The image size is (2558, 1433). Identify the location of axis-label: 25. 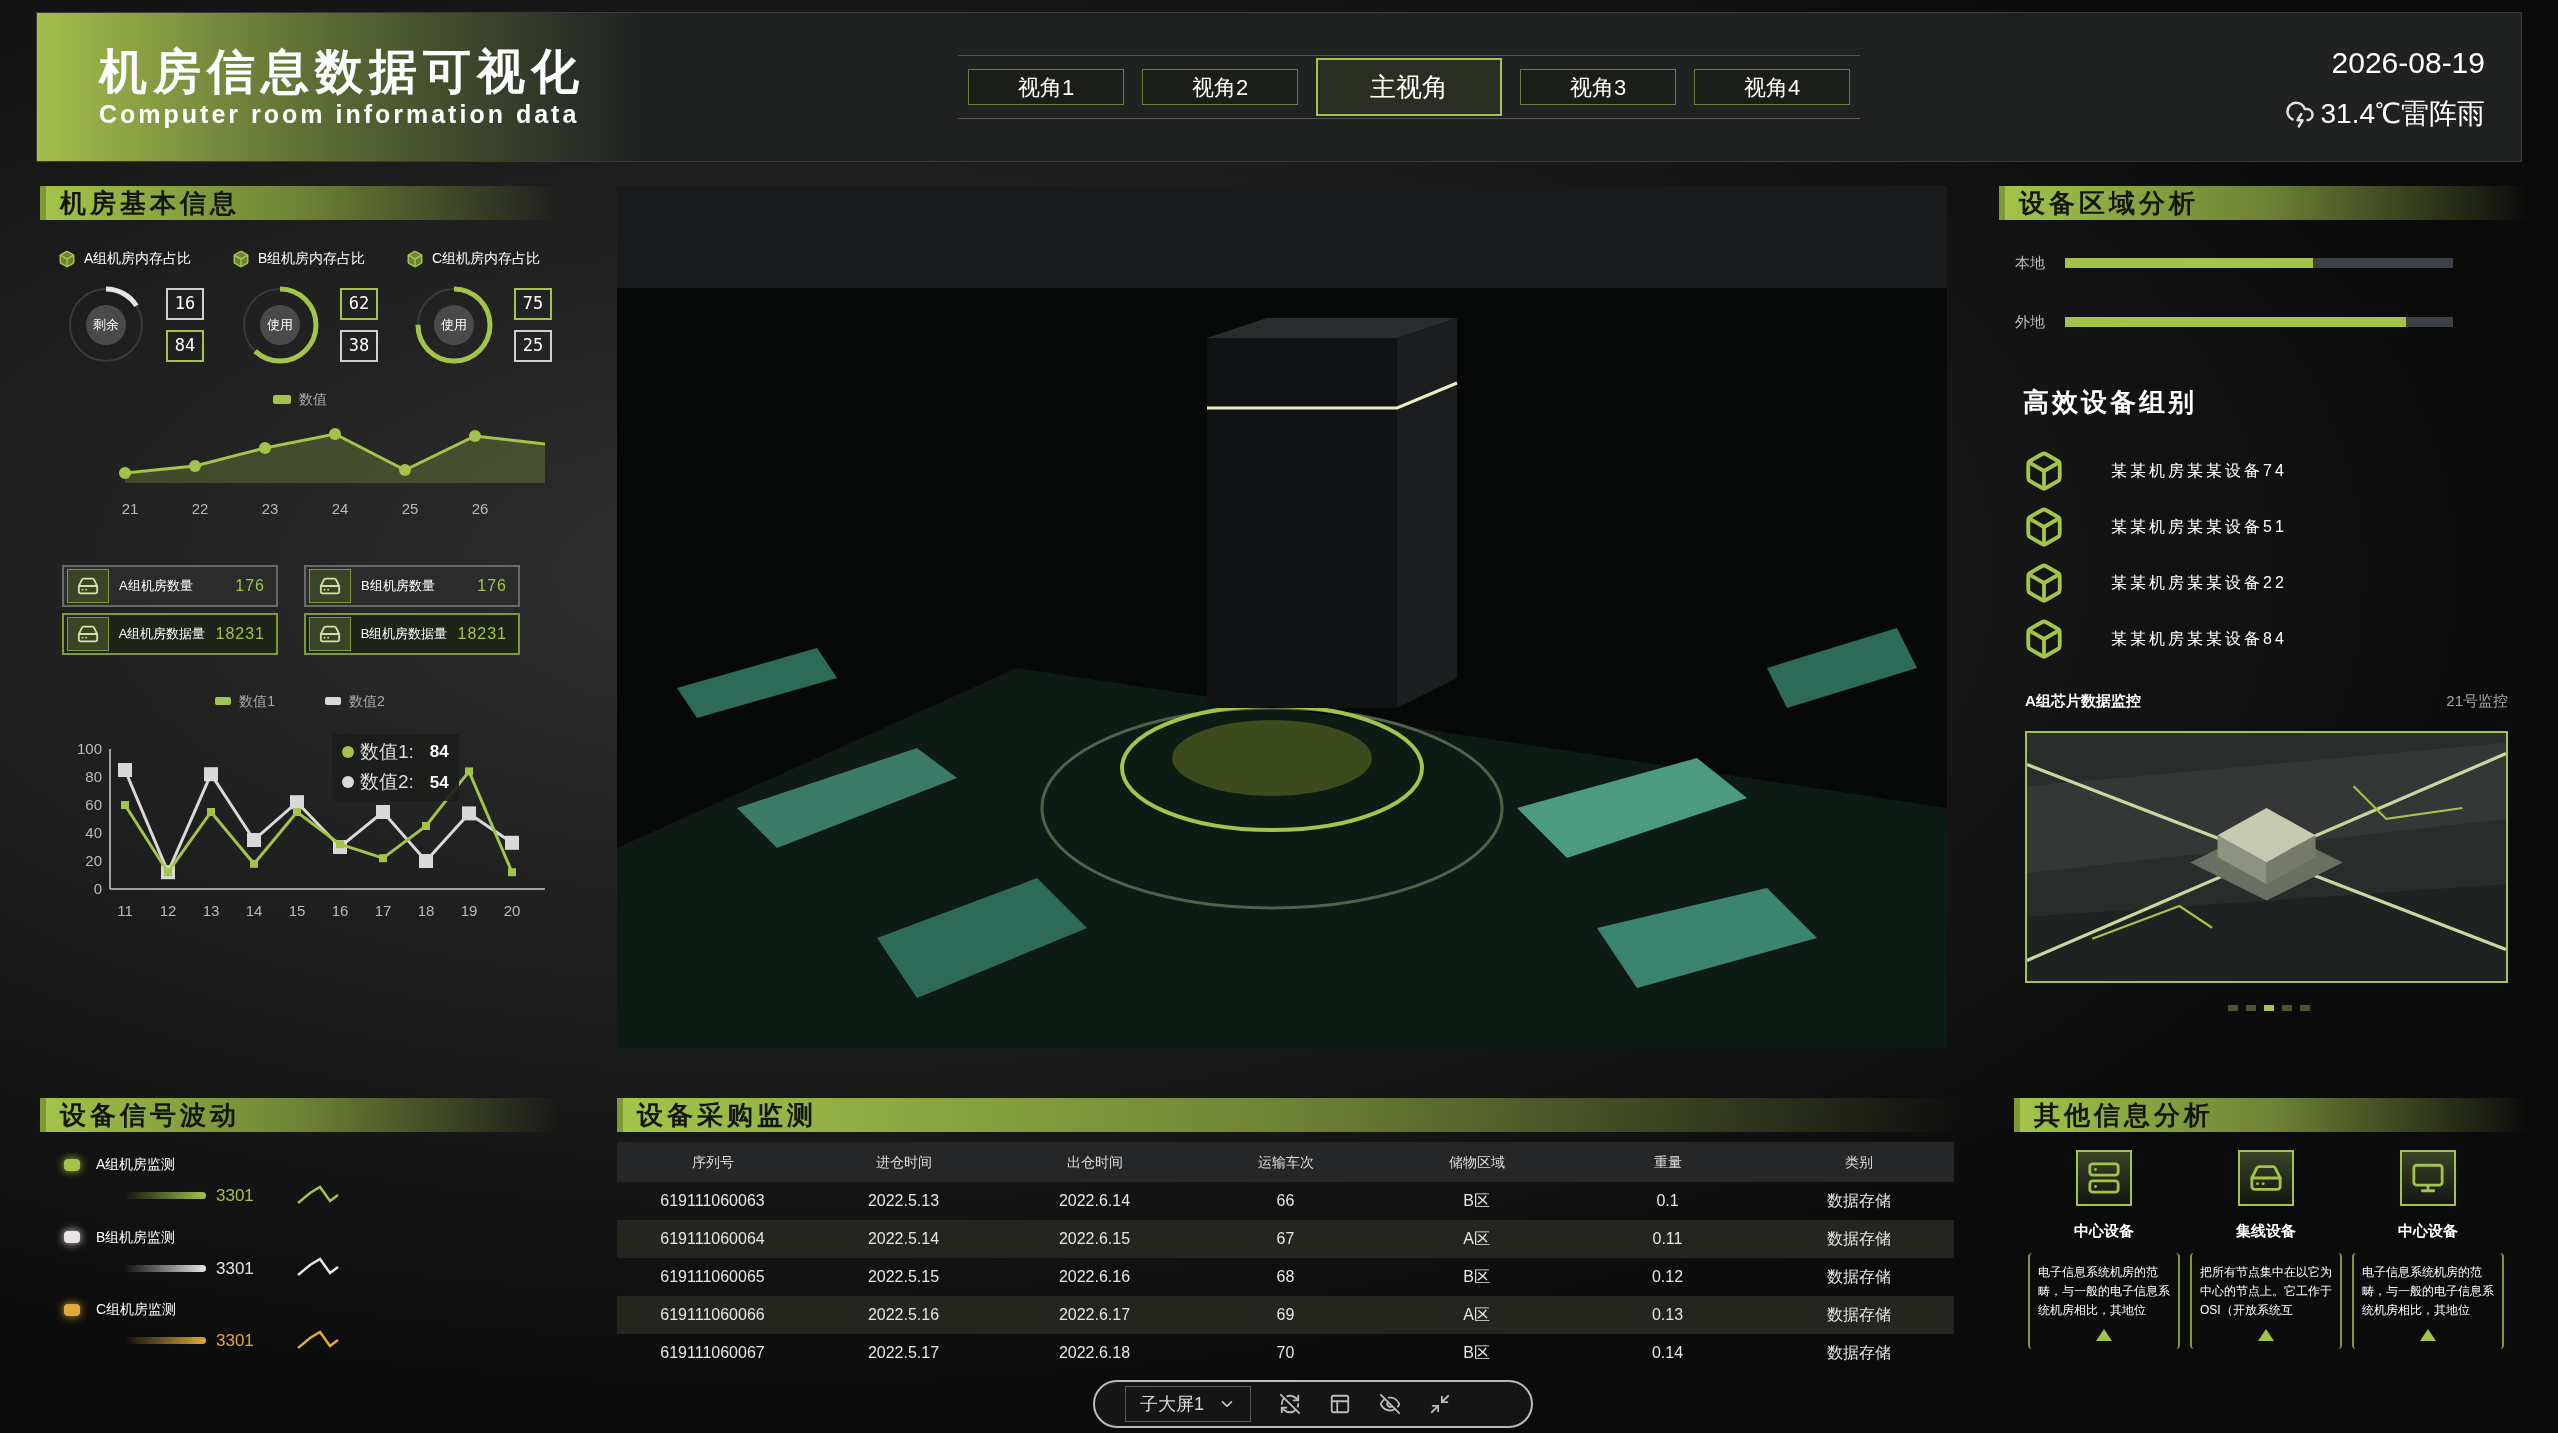
(410, 509).